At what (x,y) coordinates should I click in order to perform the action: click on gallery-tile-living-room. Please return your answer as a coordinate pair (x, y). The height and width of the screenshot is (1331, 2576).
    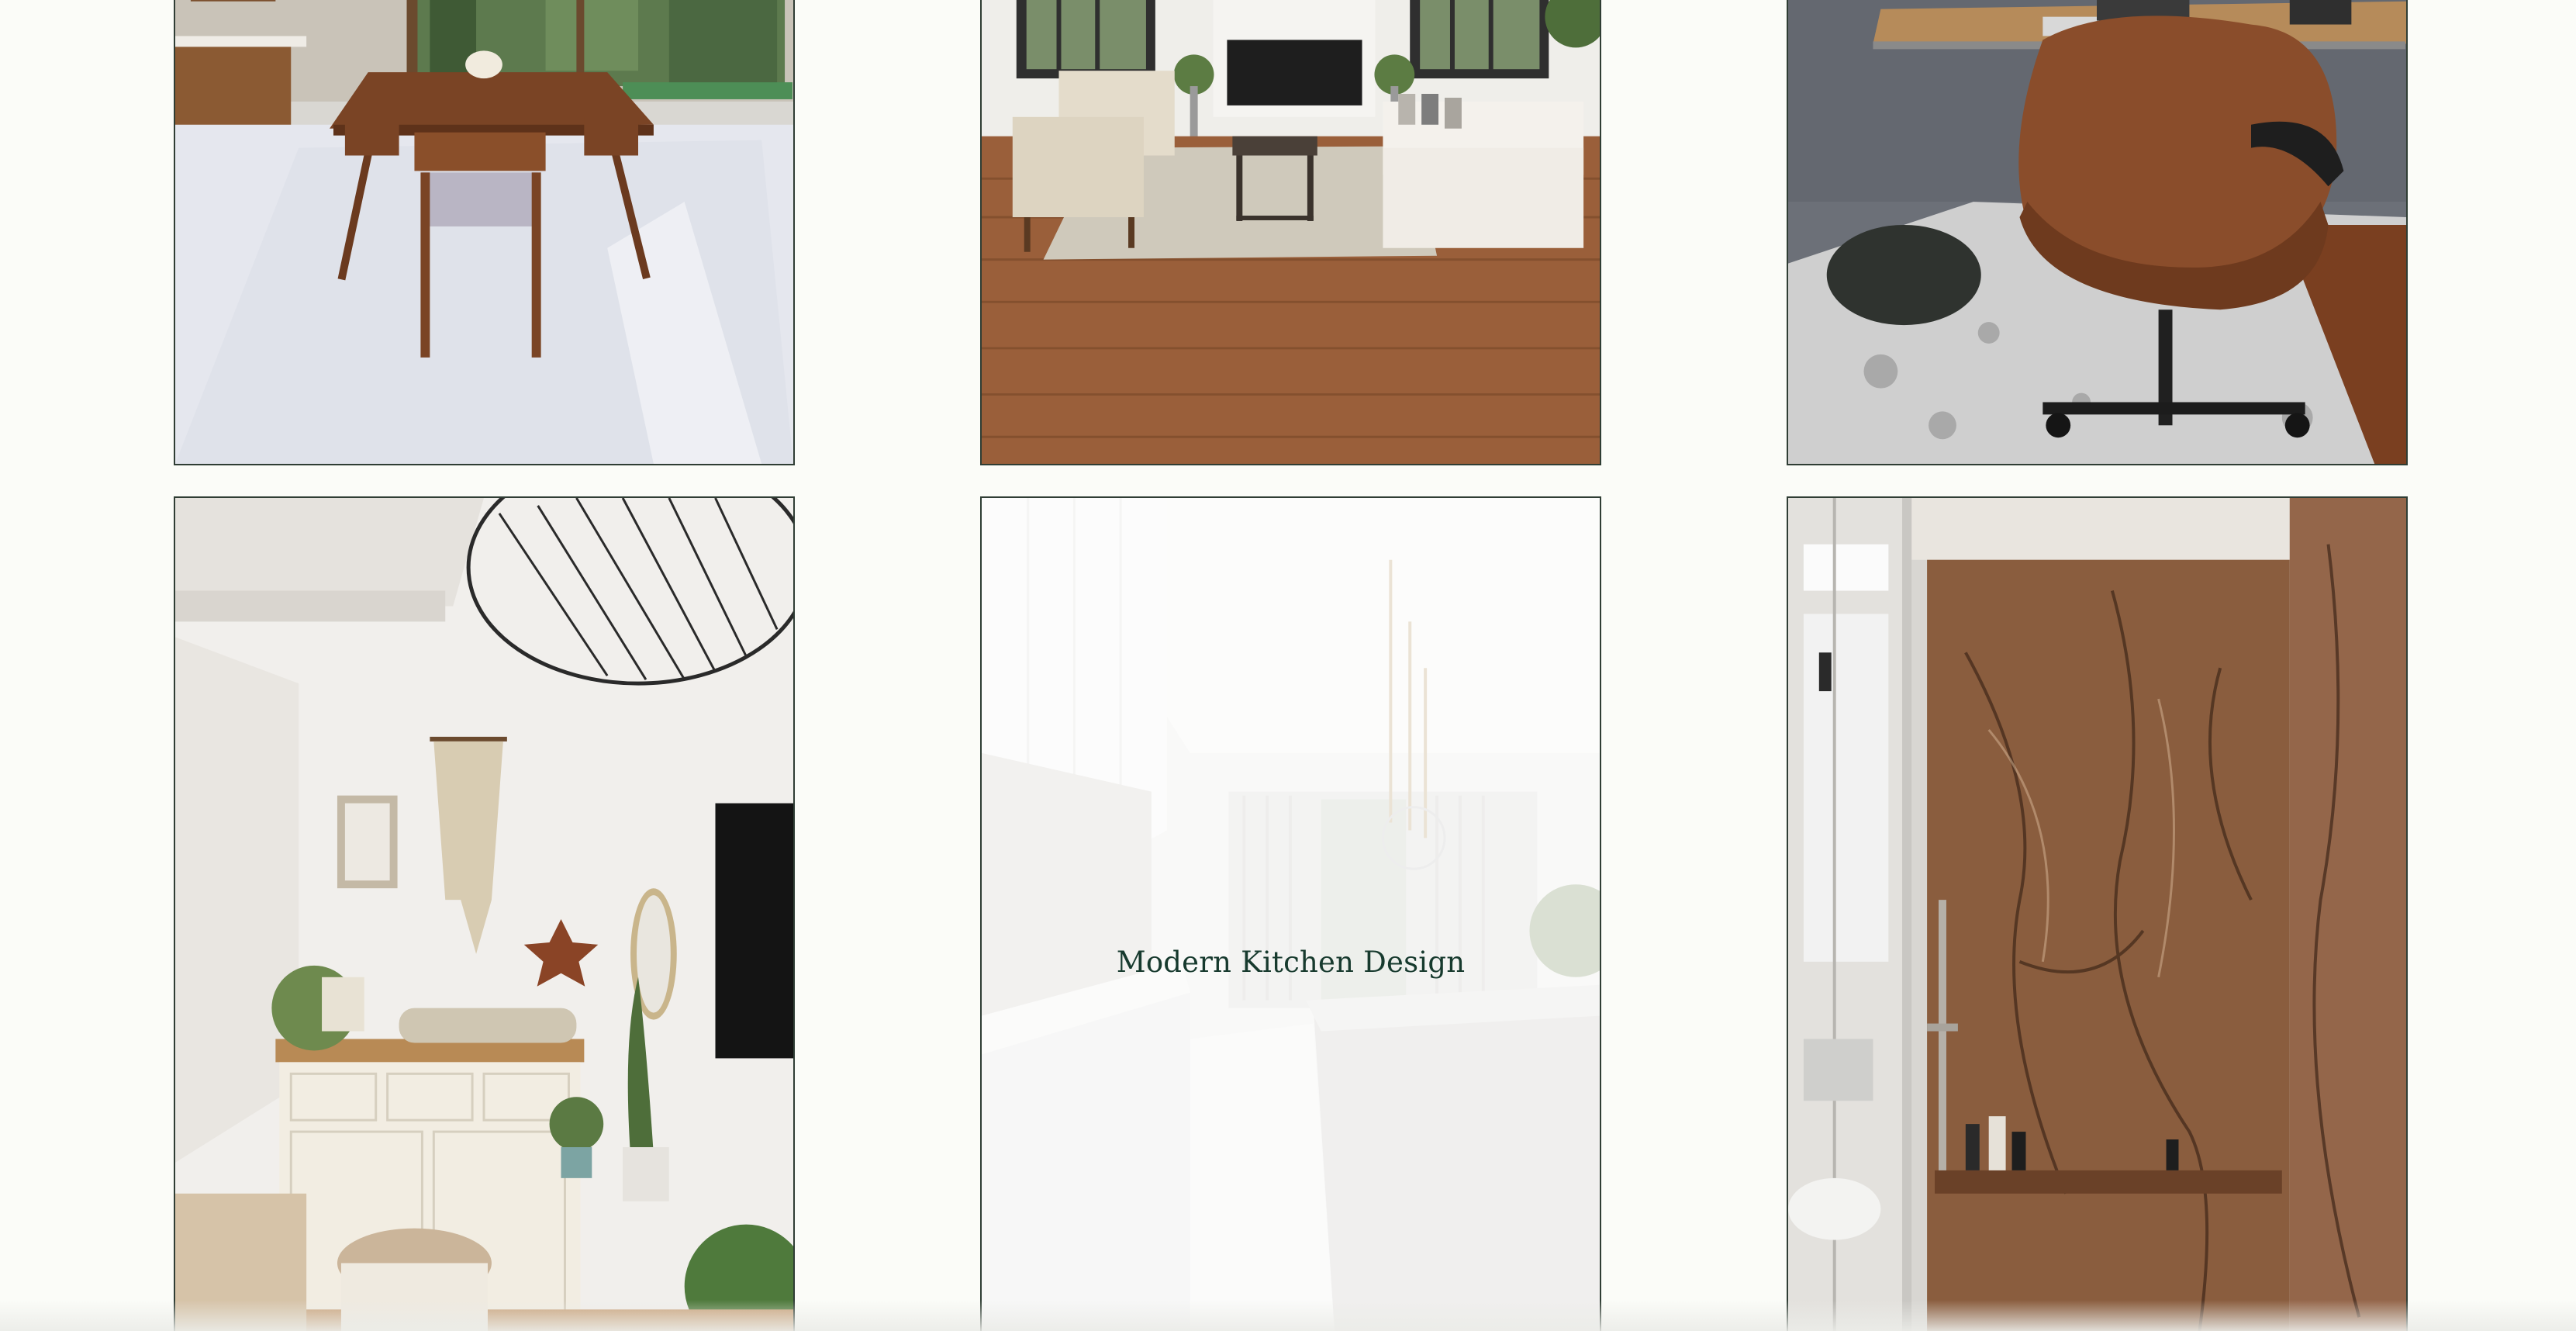
    Looking at the image, I should click on (1290, 232).